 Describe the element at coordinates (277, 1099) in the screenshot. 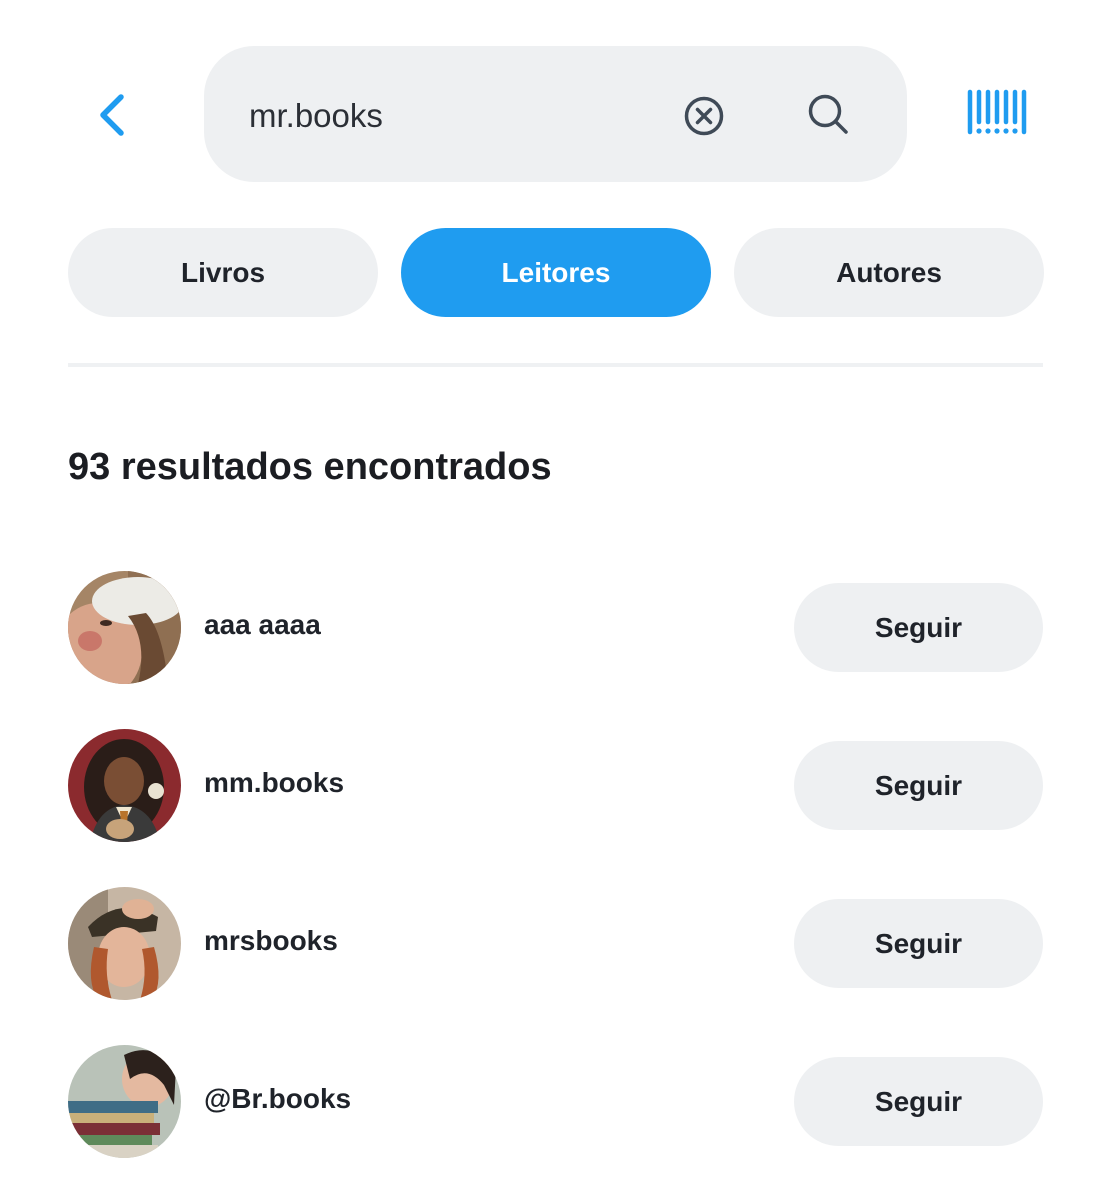

I see `username: @Br.books` at that location.